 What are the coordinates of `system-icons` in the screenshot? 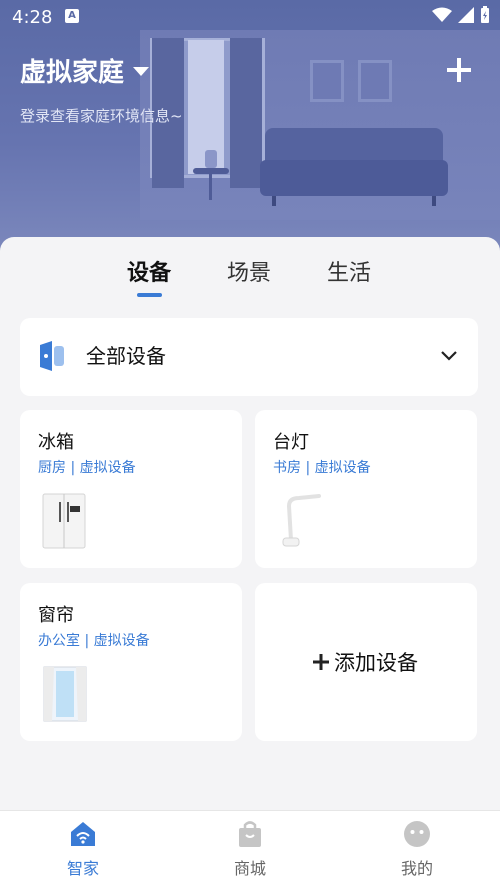 It's located at (461, 15).